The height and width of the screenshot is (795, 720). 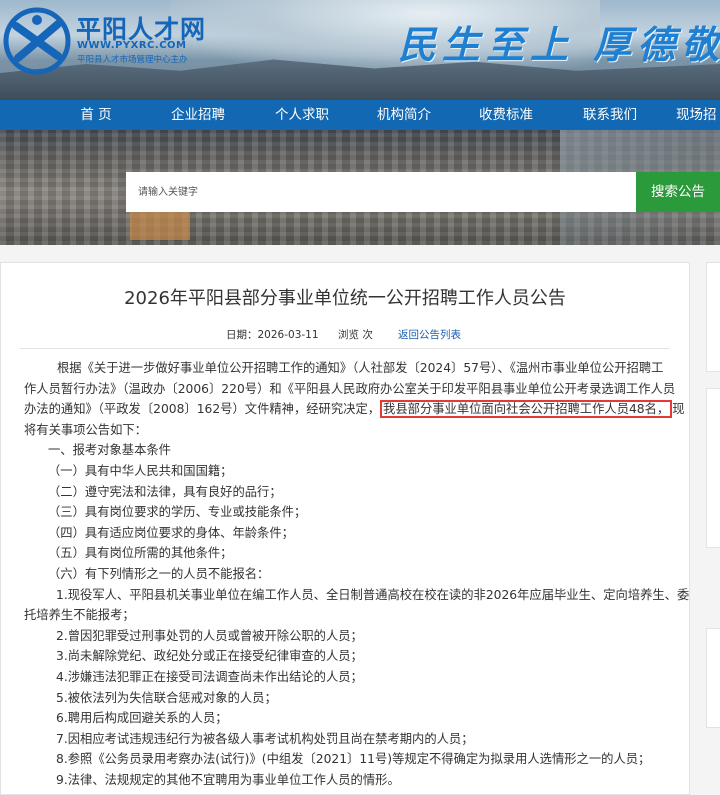 I want to click on nav-item-onsite: 现场招, so click(x=698, y=115).